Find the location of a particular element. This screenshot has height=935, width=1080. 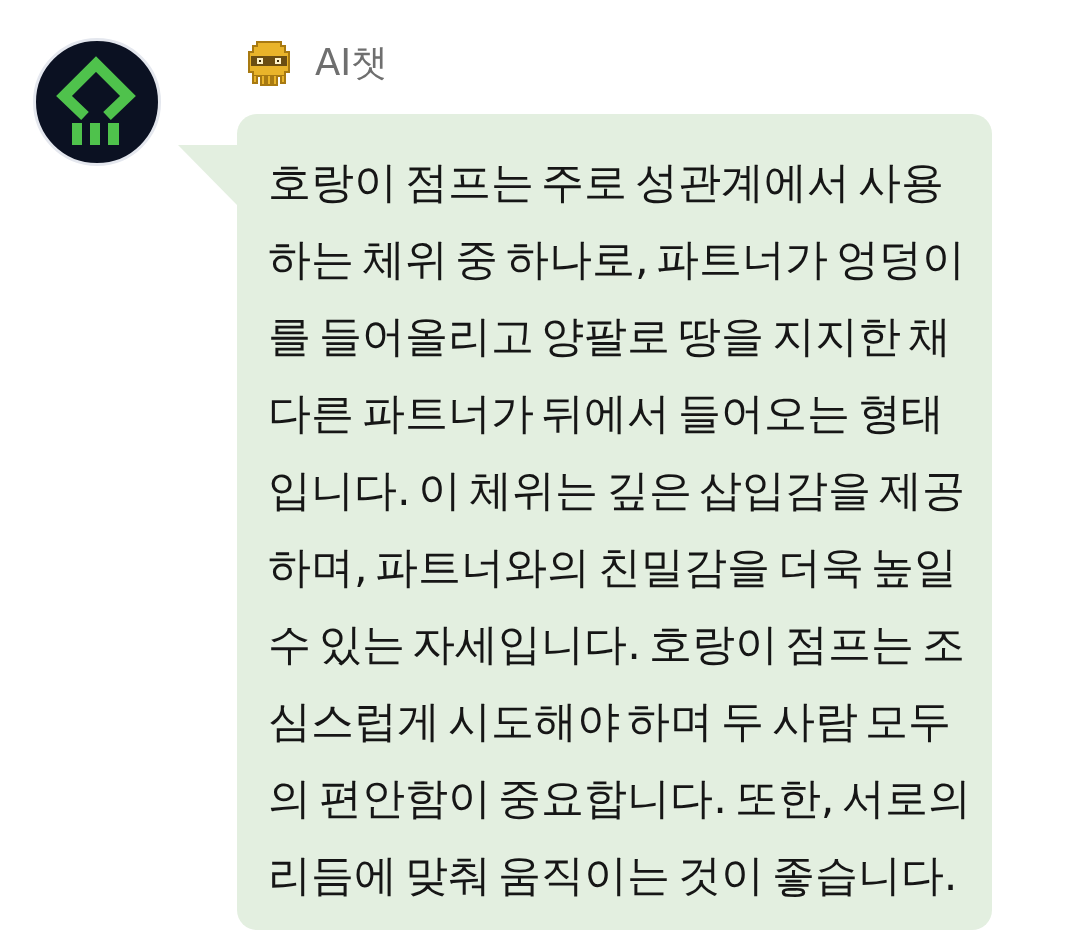

octopus-icon is located at coordinates (269, 62).